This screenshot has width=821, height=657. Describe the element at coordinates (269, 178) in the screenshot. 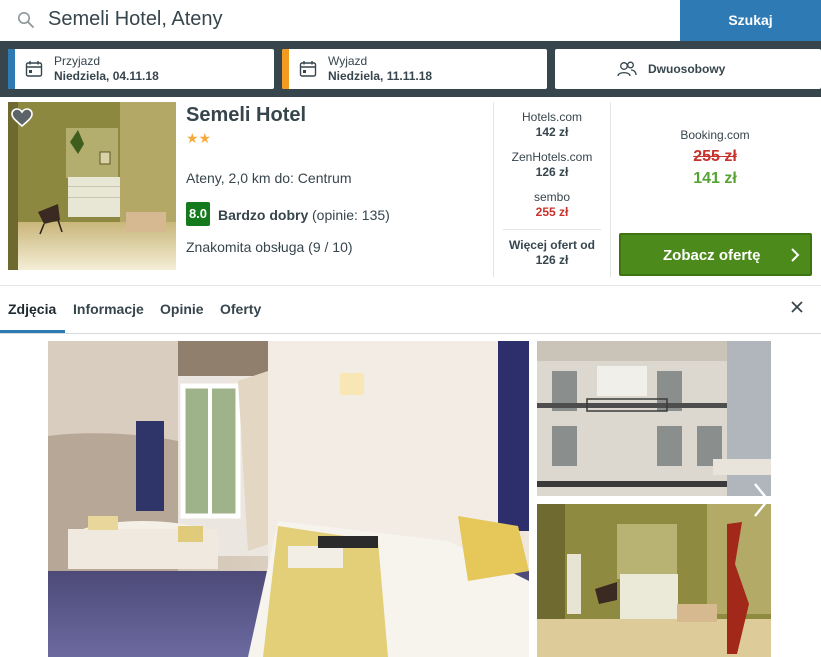

I see `hotel-location: Ateny, 2,0 km do: Centrum` at that location.